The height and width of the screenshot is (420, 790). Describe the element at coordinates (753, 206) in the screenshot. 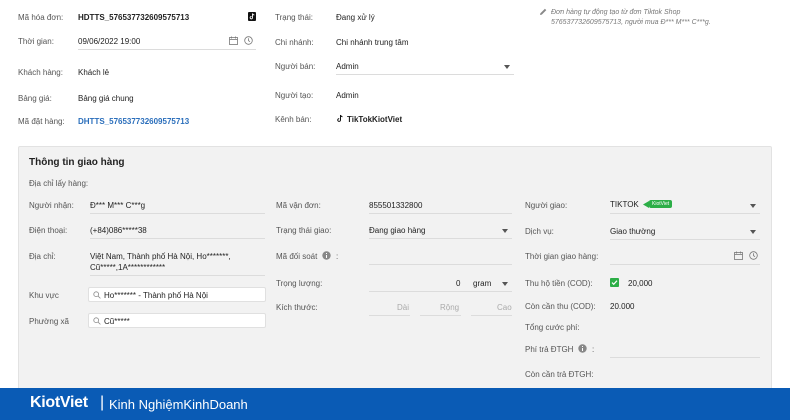

I see `shipper-chevron-down-icon` at that location.